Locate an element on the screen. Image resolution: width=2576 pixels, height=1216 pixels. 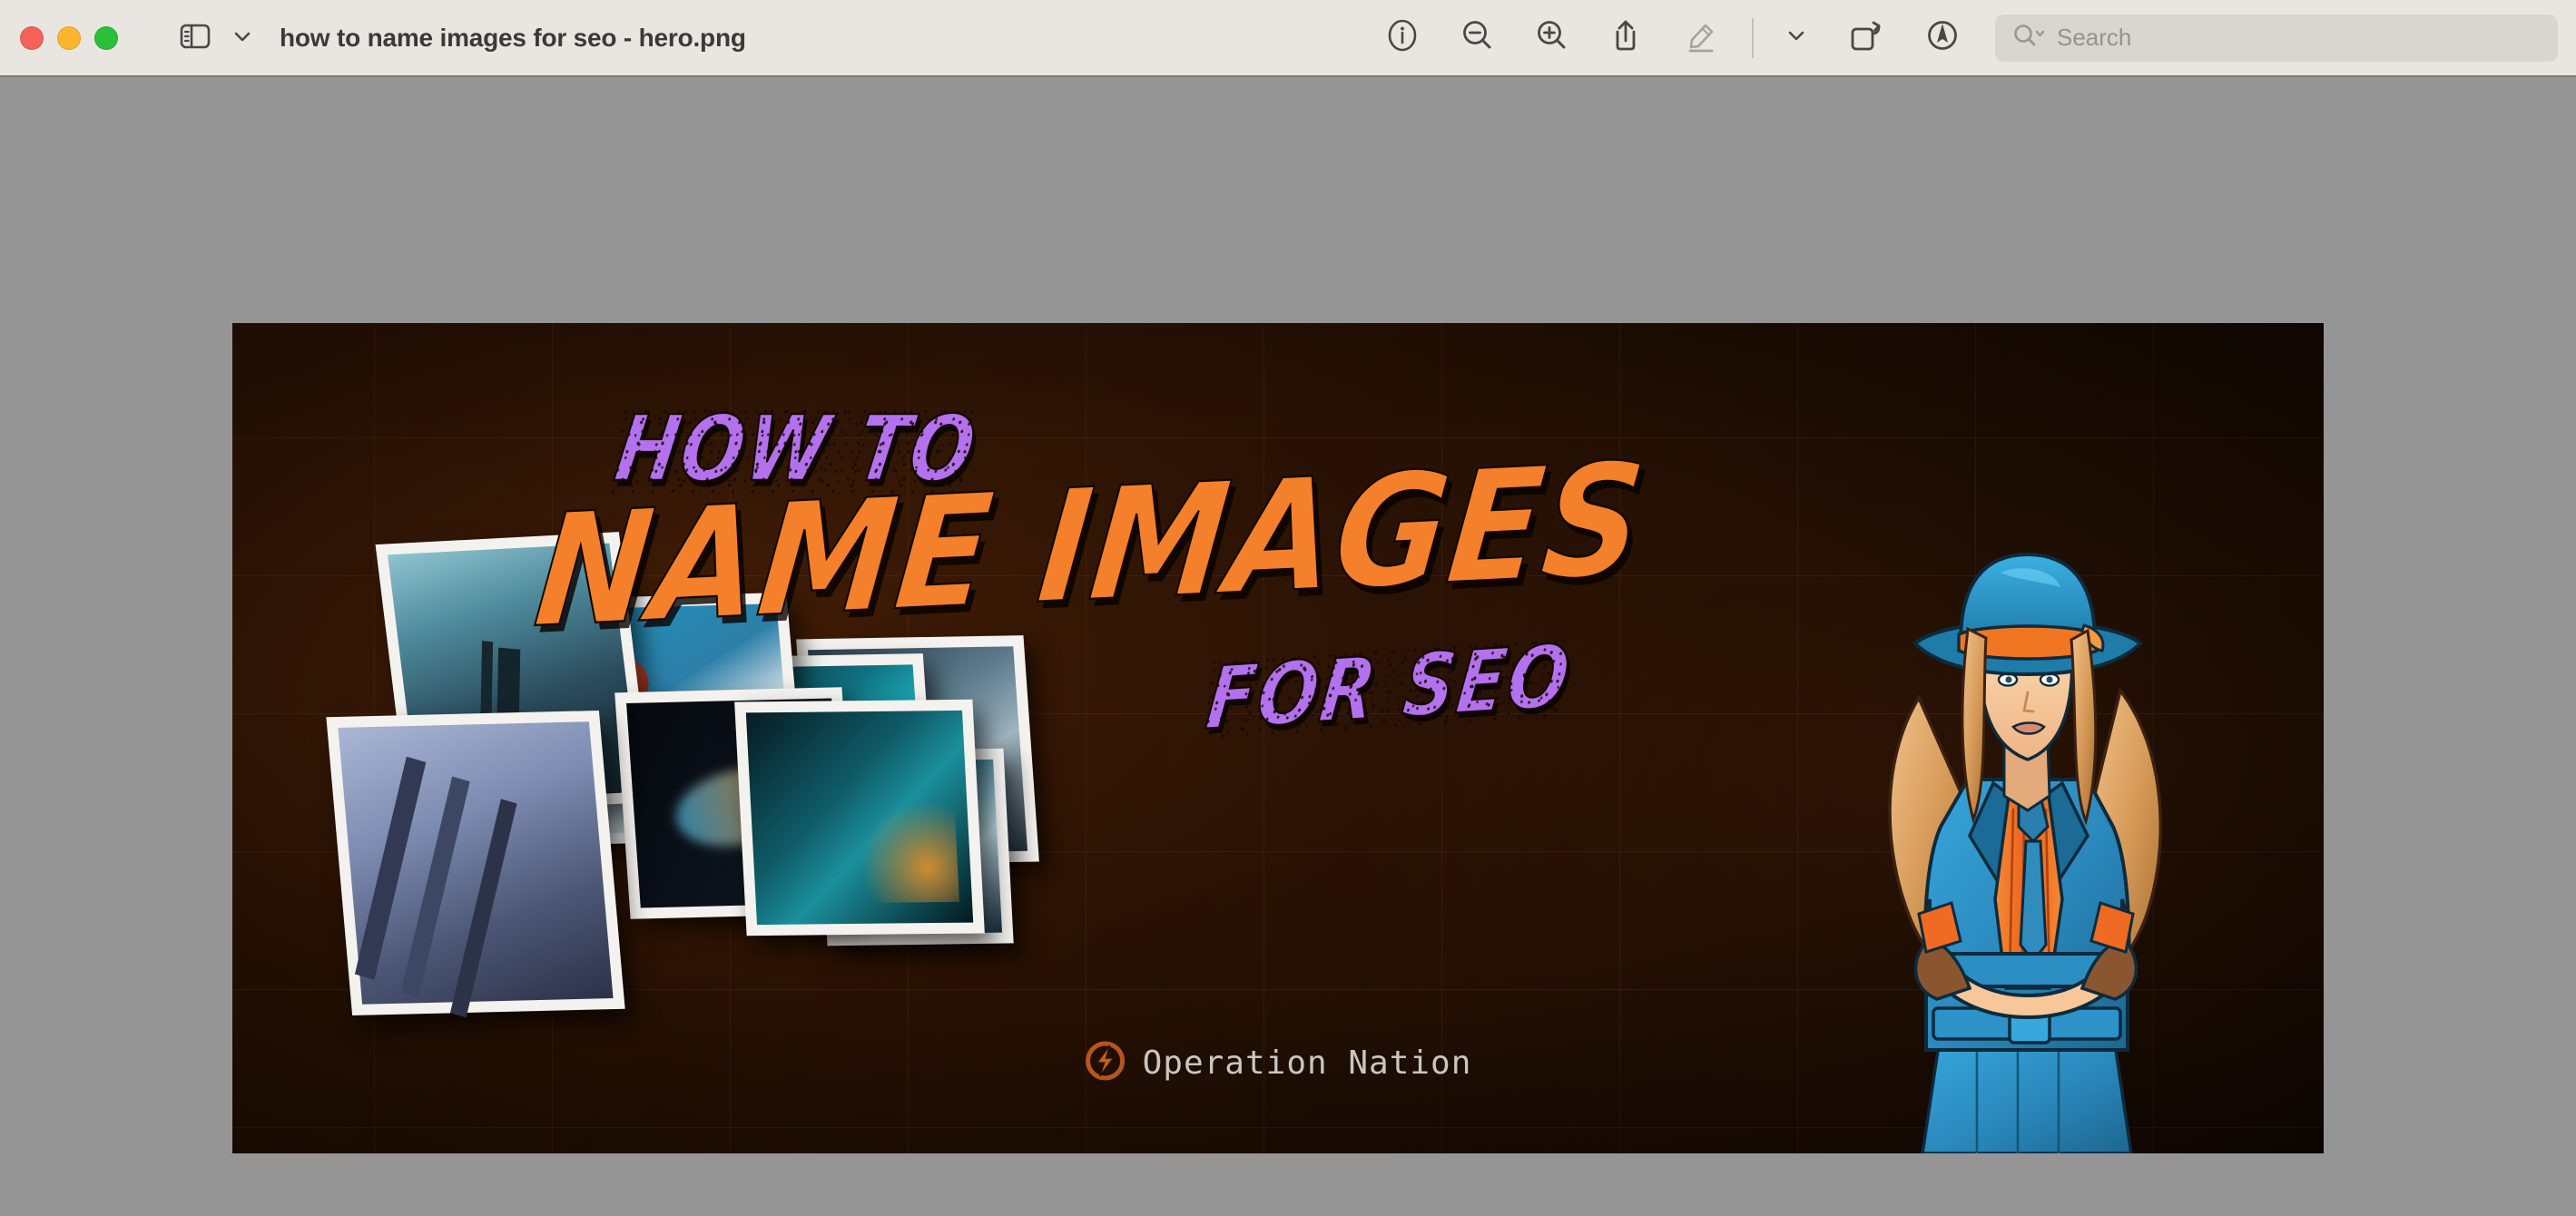
share-button is located at coordinates (1626, 38).